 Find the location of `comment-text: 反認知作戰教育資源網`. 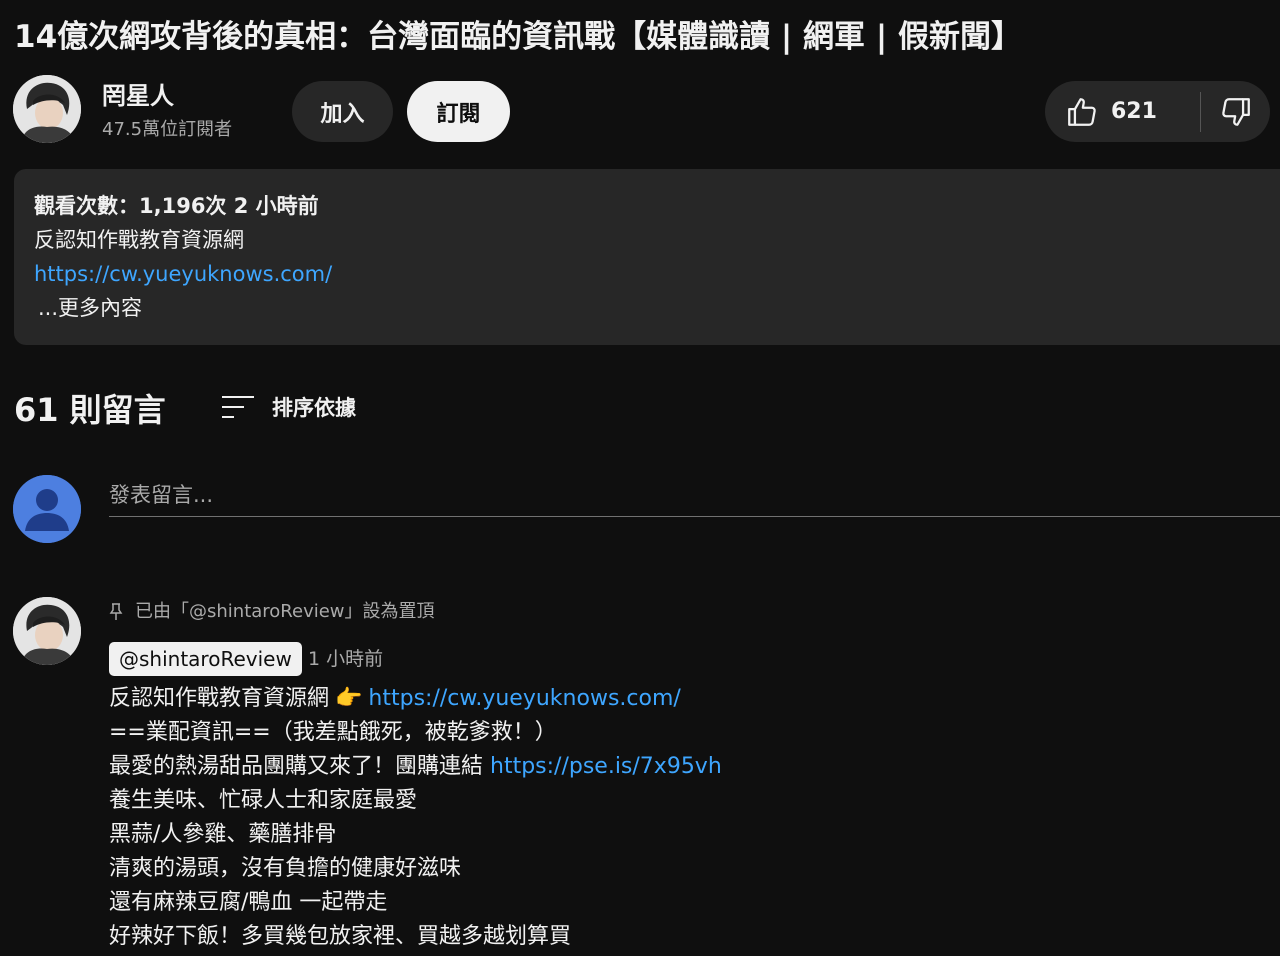

comment-text: 反認知作戰教育資源網 is located at coordinates (219, 698).